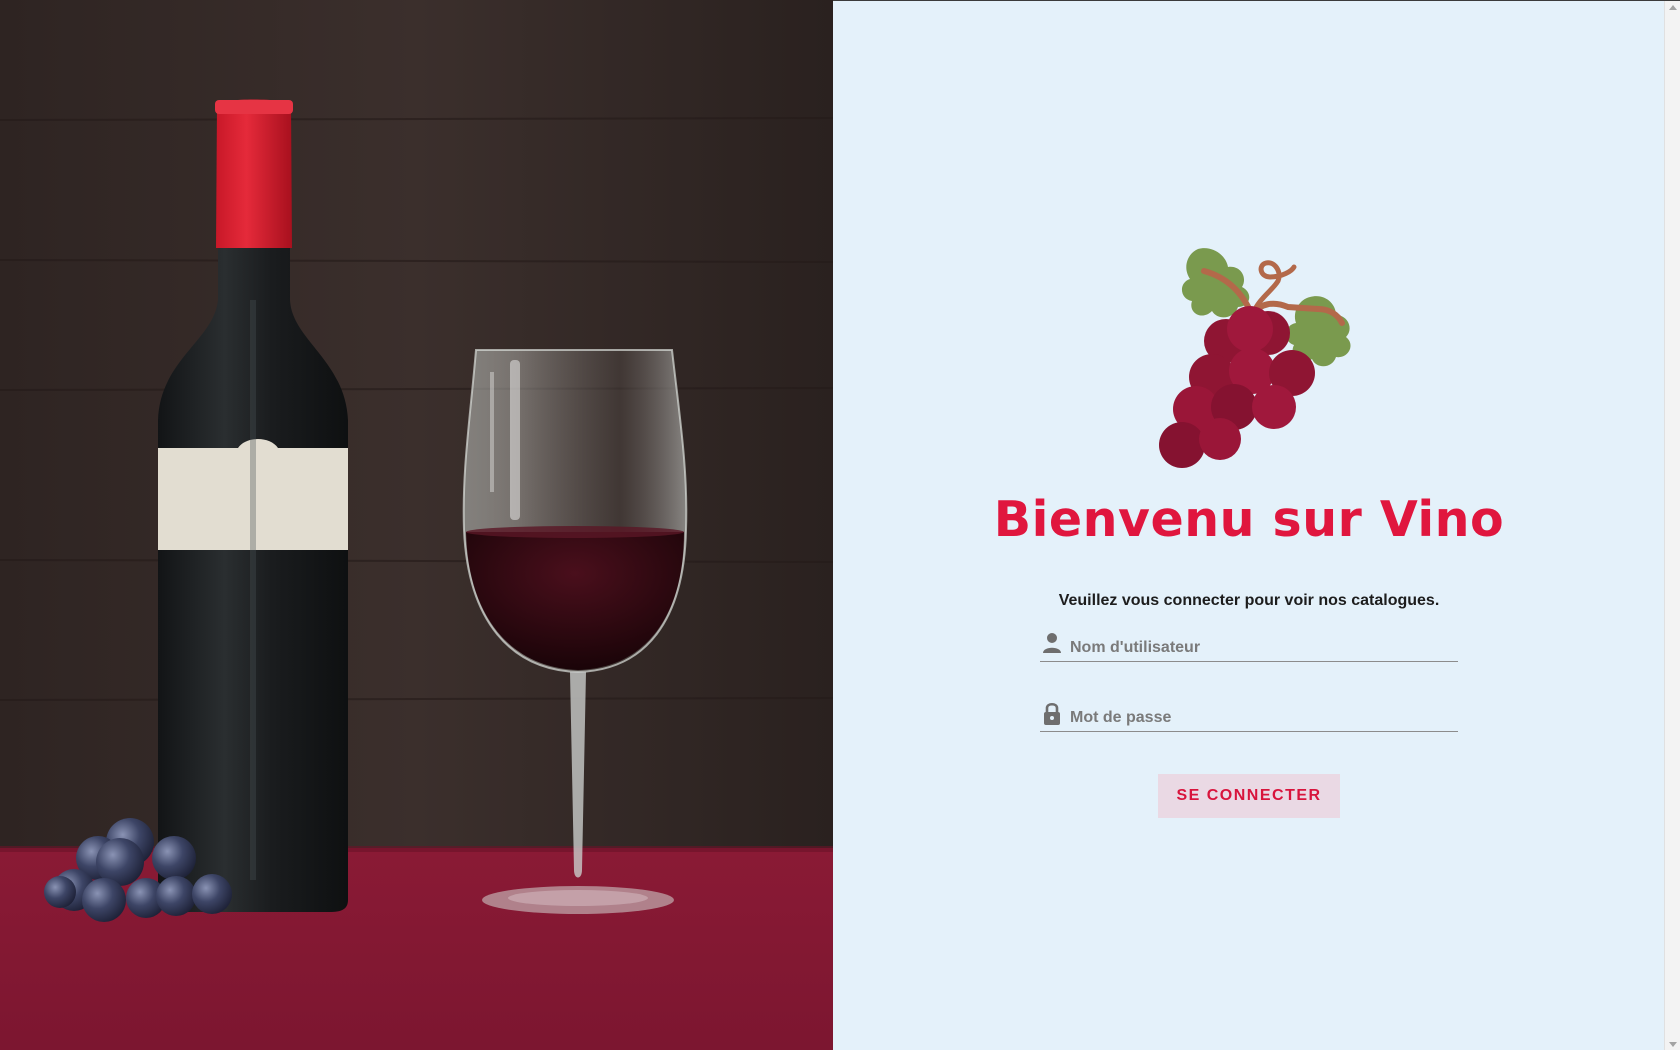  I want to click on password-input, so click(1260, 718).